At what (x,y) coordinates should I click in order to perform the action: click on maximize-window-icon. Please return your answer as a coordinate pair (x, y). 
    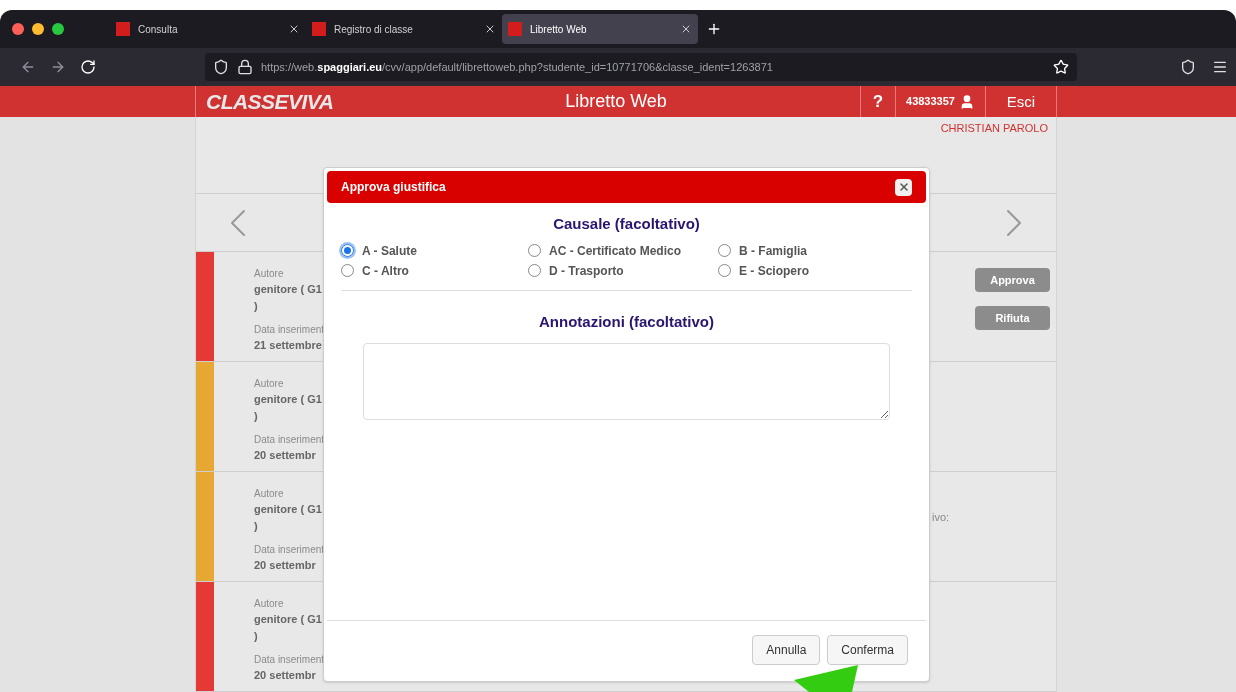
    Looking at the image, I should click on (58, 29).